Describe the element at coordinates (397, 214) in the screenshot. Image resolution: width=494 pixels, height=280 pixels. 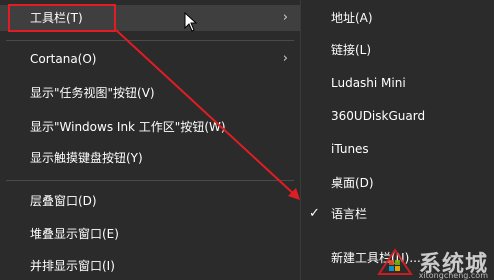
I see `submenu-item-language-bar: ✓ 语言栏` at that location.